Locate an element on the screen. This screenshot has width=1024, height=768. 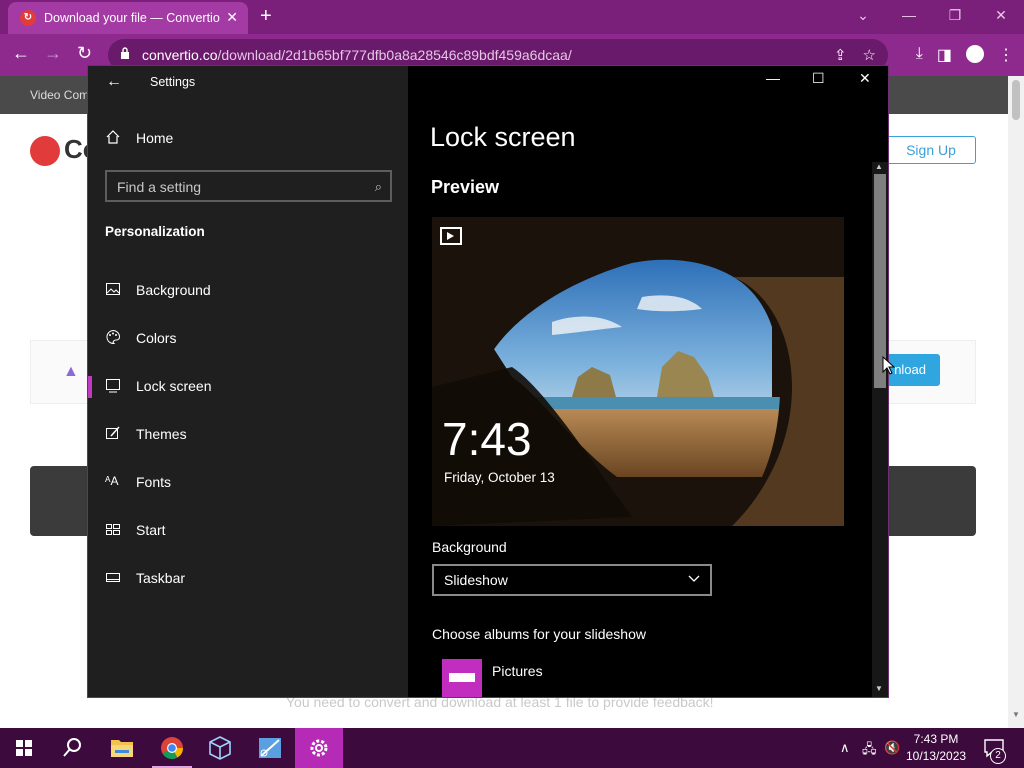
sidebar-item-label: Background is located at coordinates (173, 290).